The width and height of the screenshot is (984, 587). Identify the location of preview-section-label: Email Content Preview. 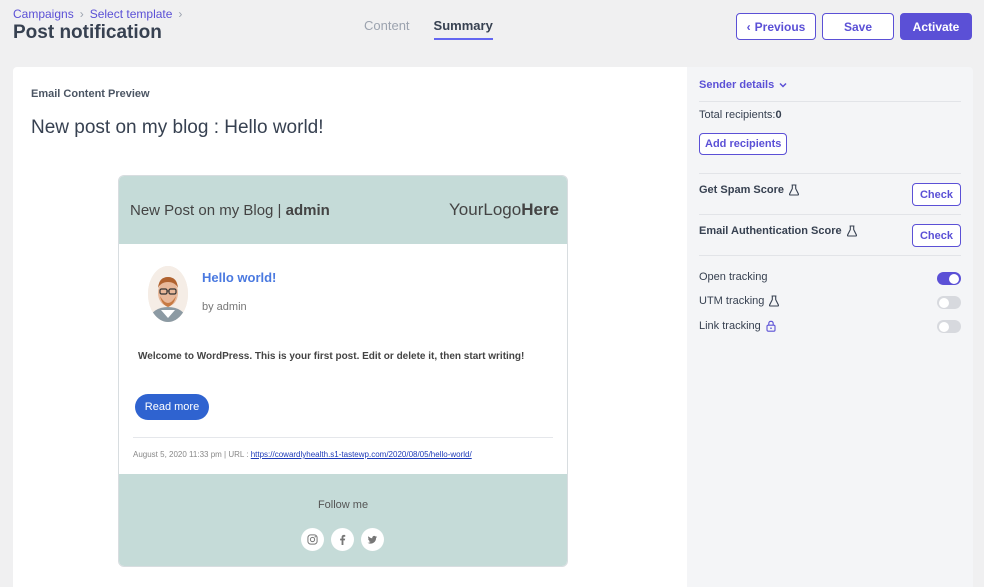
(90, 94).